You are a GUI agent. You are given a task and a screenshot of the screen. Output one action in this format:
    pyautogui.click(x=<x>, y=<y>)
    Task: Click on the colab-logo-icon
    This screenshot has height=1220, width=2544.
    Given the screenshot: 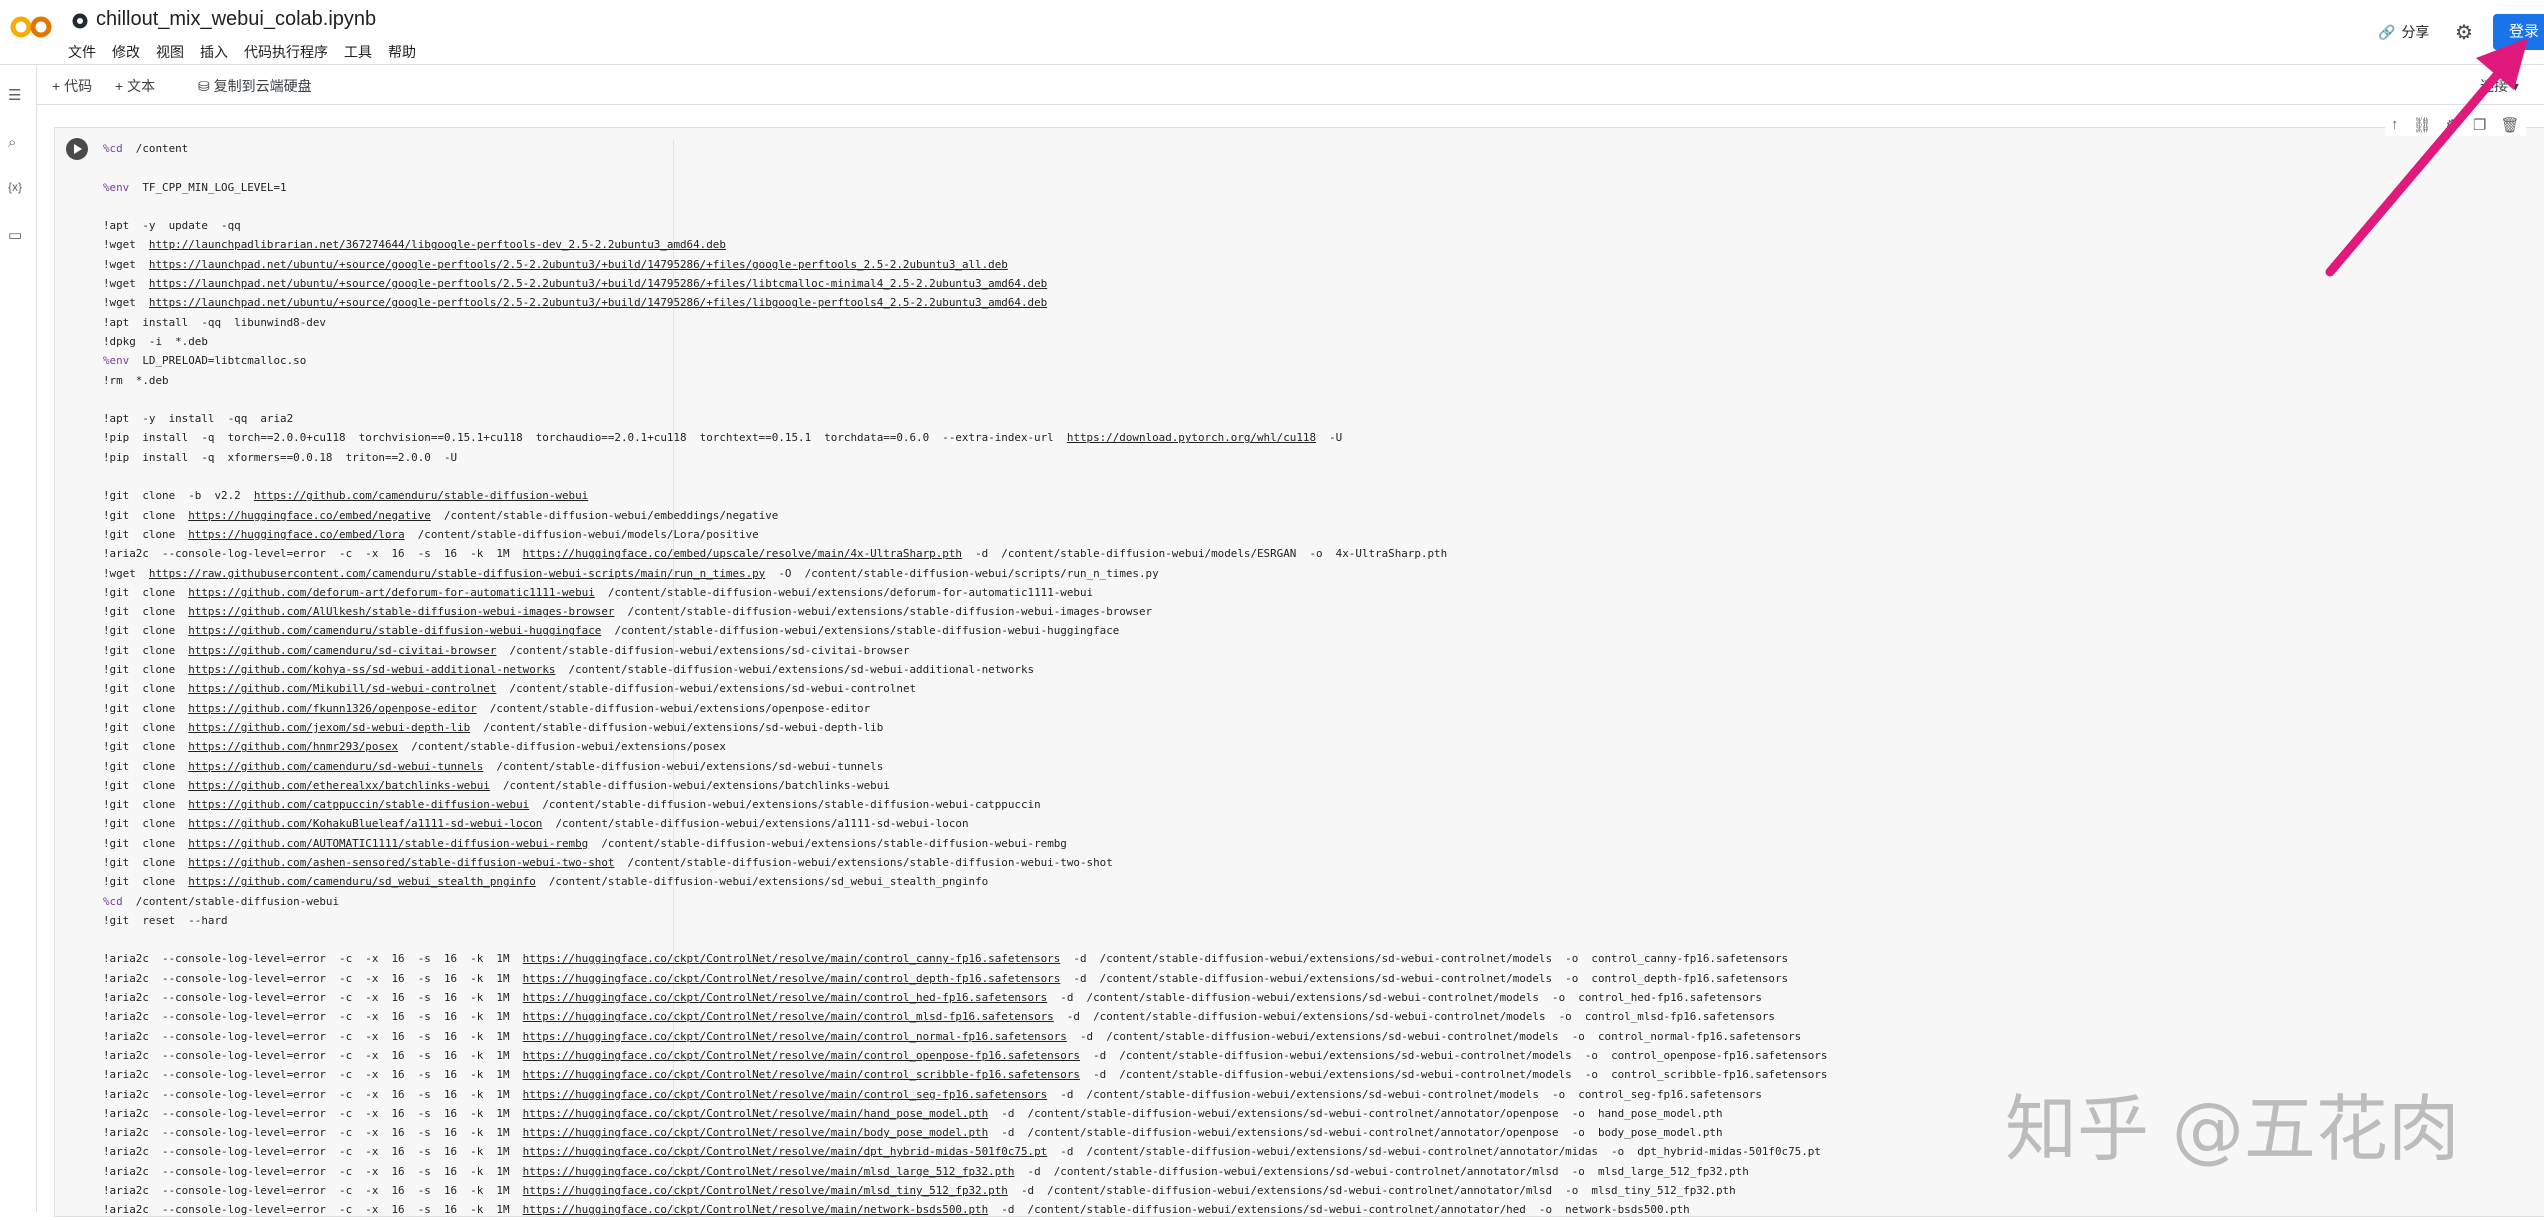 What is the action you would take?
    pyautogui.click(x=32, y=27)
    